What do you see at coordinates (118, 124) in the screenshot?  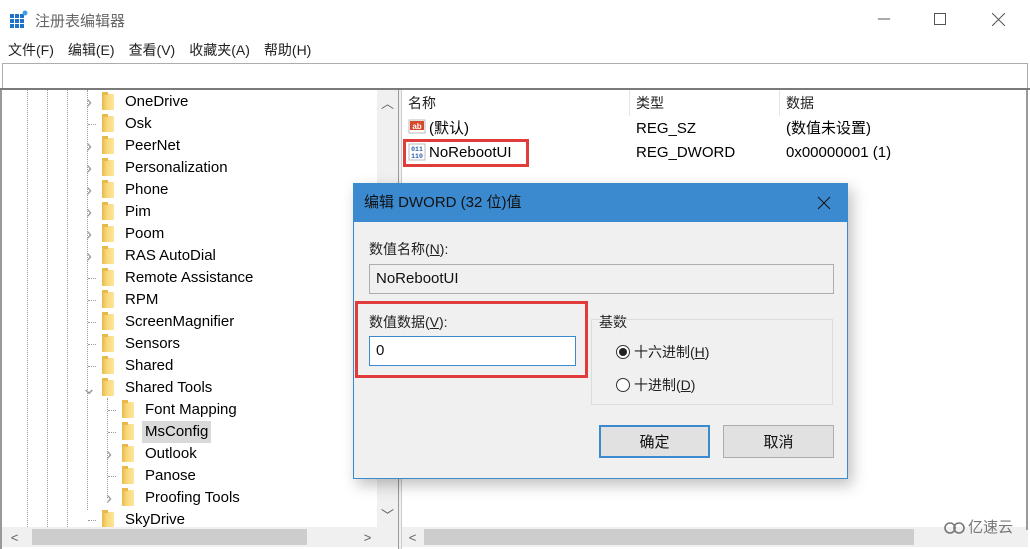 I see `tree-item: Osk` at bounding box center [118, 124].